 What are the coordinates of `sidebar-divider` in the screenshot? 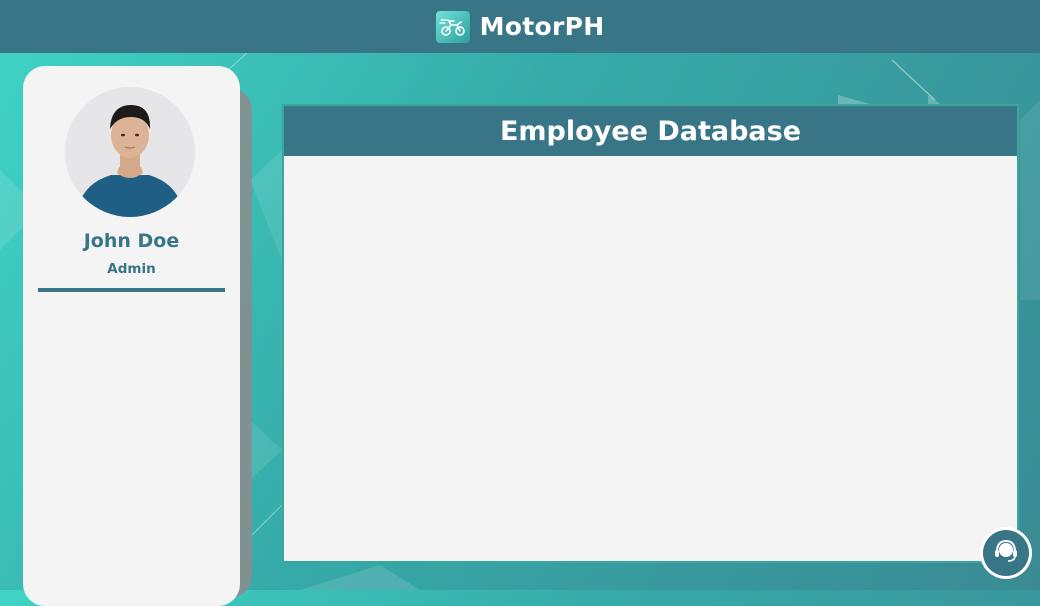 It's located at (131, 290).